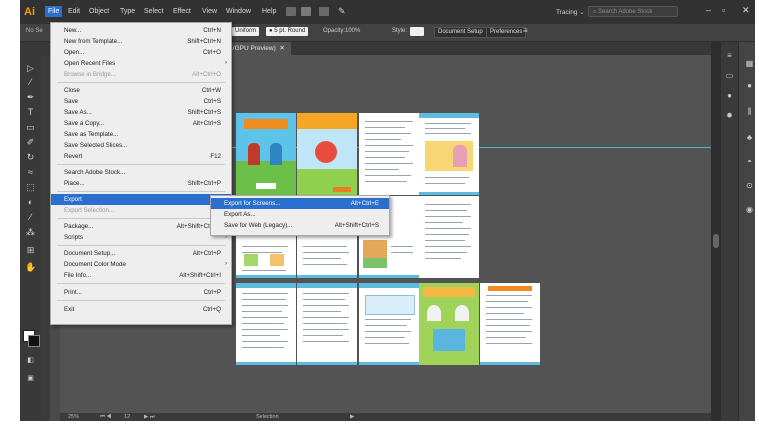  What do you see at coordinates (99, 11) in the screenshot?
I see `menu-object: Object` at bounding box center [99, 11].